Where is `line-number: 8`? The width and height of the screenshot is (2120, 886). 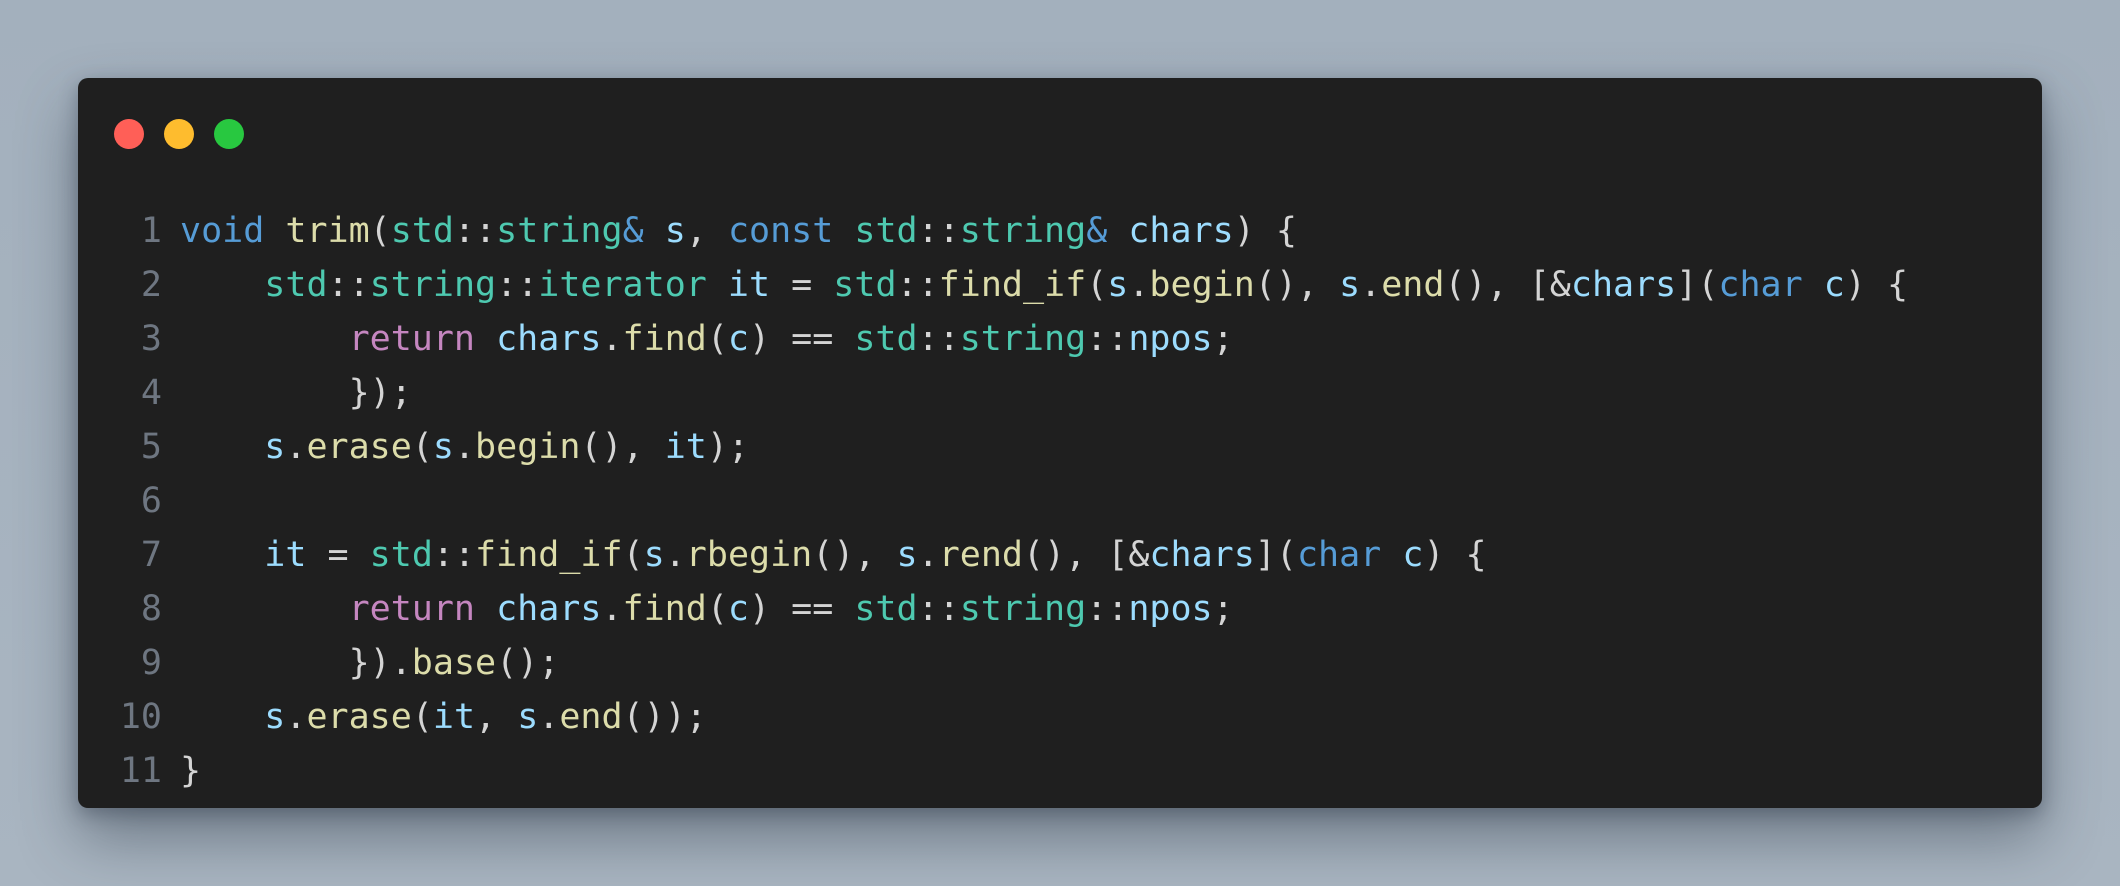 line-number: 8 is located at coordinates (151, 609).